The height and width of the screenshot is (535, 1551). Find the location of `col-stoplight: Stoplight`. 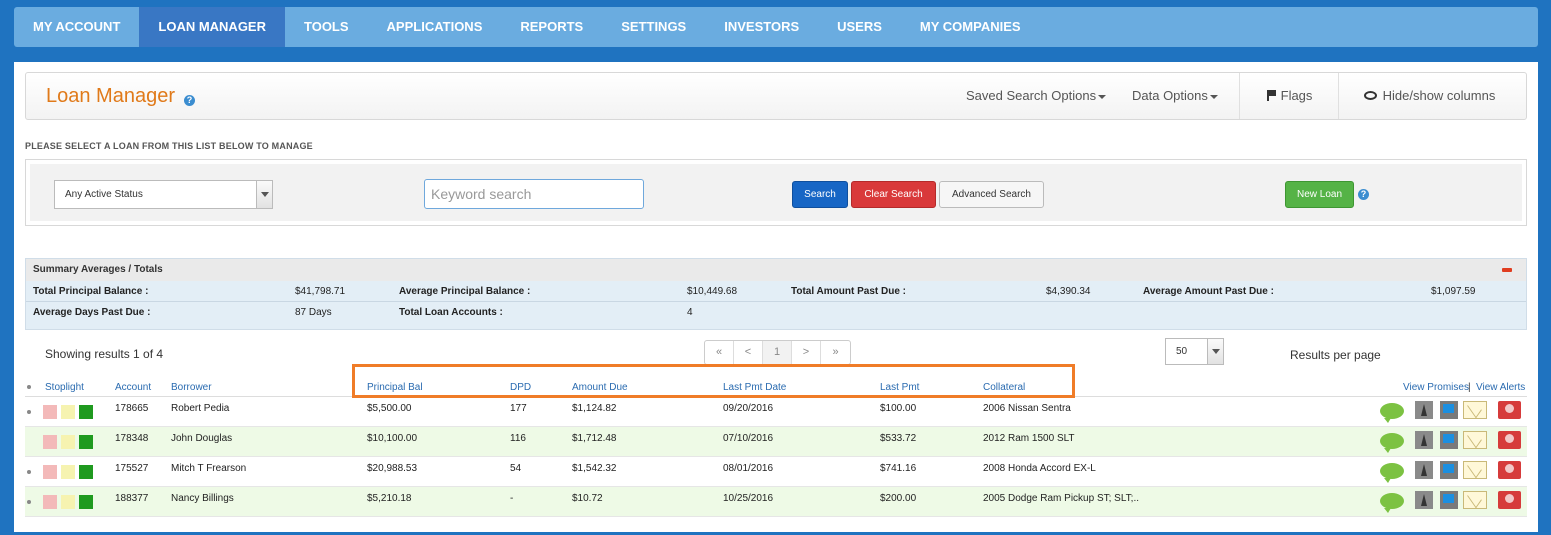

col-stoplight: Stoplight is located at coordinates (64, 387).